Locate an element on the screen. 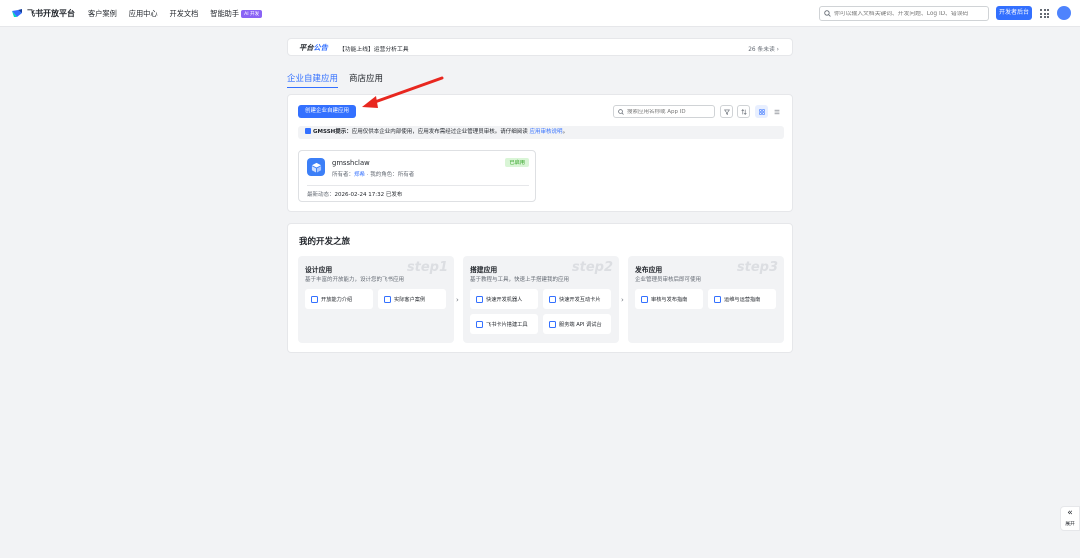  api-link-icon is located at coordinates (552, 324).